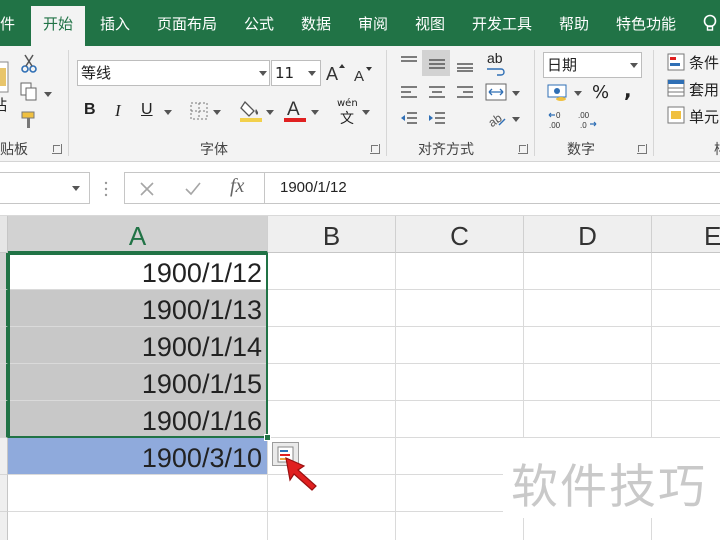 Image resolution: width=720 pixels, height=540 pixels. What do you see at coordinates (558, 120) in the screenshot?
I see `increase-decimal-icon: 0 .00` at bounding box center [558, 120].